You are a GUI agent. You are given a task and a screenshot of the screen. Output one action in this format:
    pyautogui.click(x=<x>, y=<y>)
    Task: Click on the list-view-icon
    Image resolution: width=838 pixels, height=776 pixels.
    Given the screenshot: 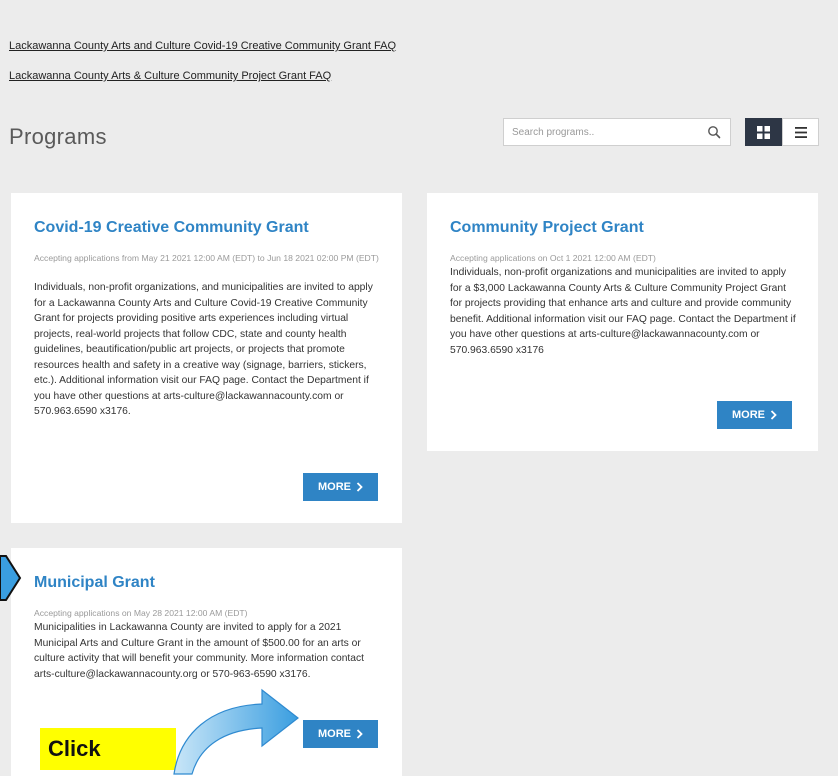 What is the action you would take?
    pyautogui.click(x=800, y=132)
    